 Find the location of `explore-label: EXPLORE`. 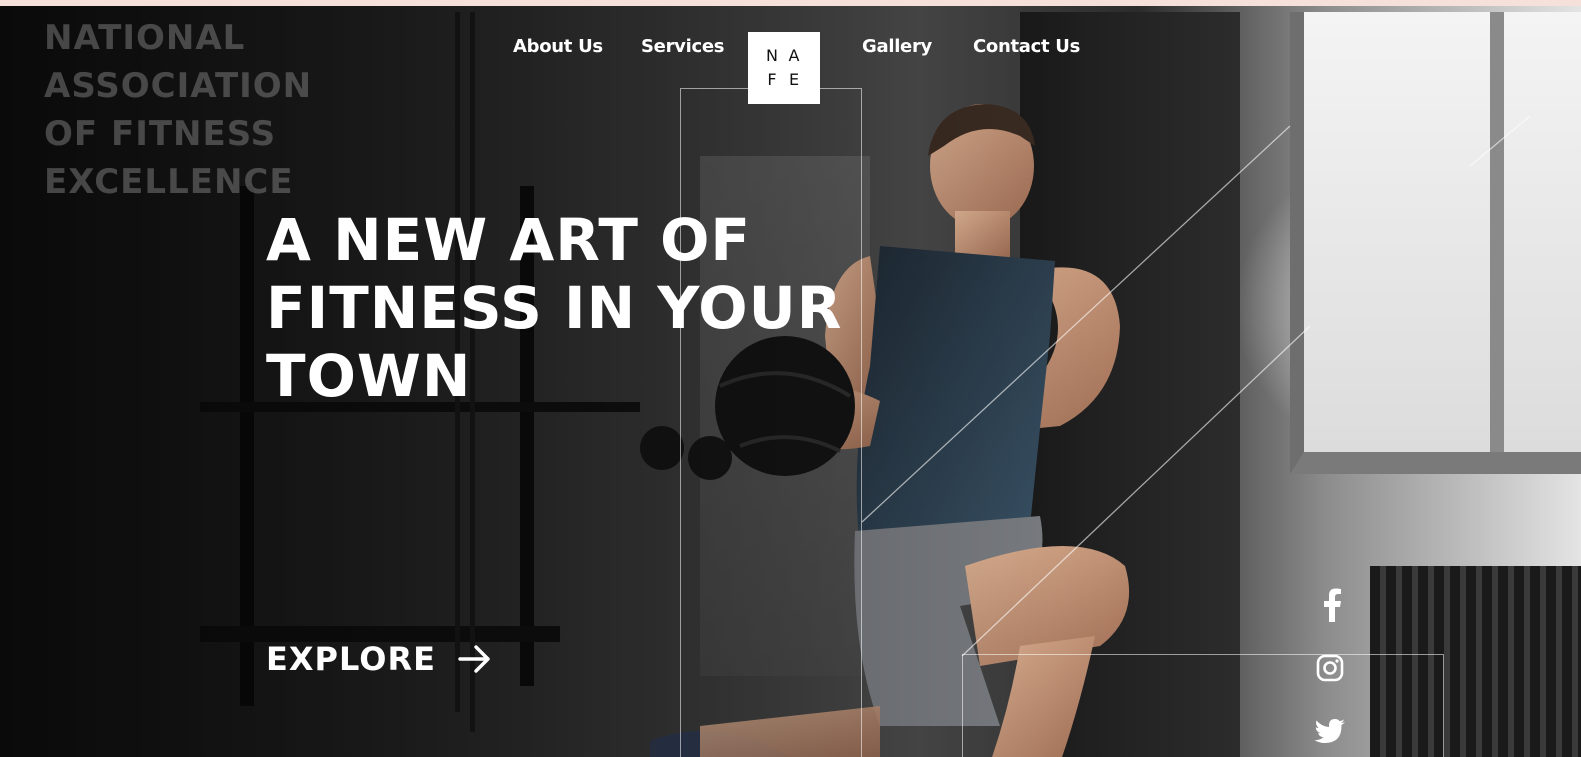

explore-label: EXPLORE is located at coordinates (351, 659).